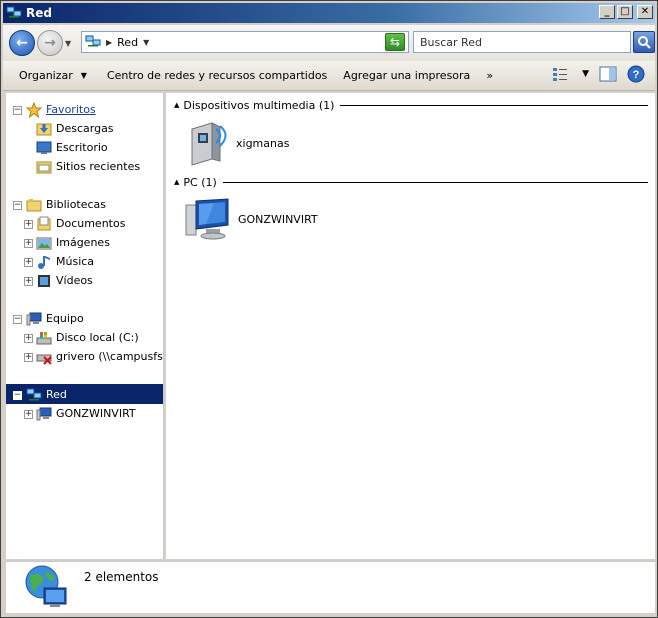  I want to click on sidebar-item-sitios-recientes: Sitios recientes, so click(88, 166).